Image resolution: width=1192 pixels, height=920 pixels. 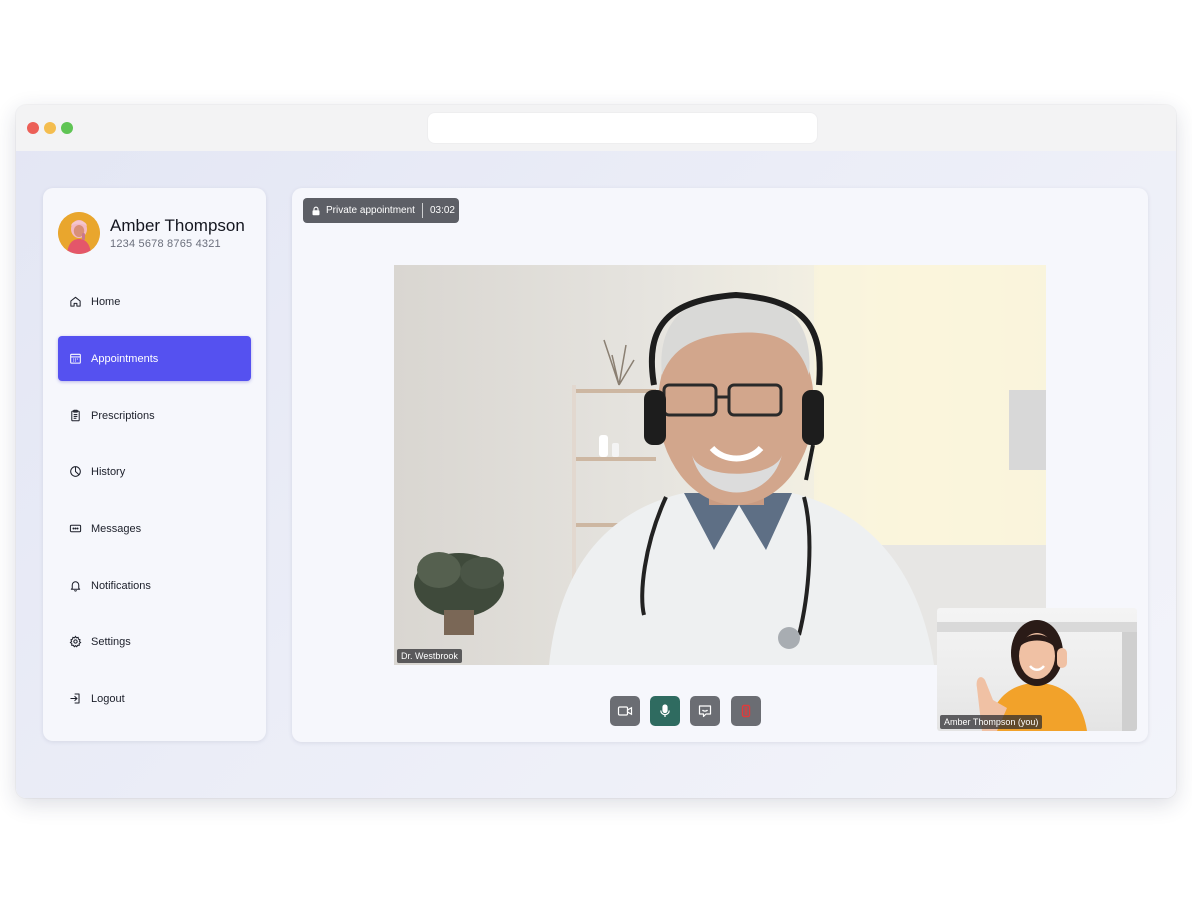 What do you see at coordinates (165, 244) in the screenshot?
I see `user-id: 1234 5678 8765 4321` at bounding box center [165, 244].